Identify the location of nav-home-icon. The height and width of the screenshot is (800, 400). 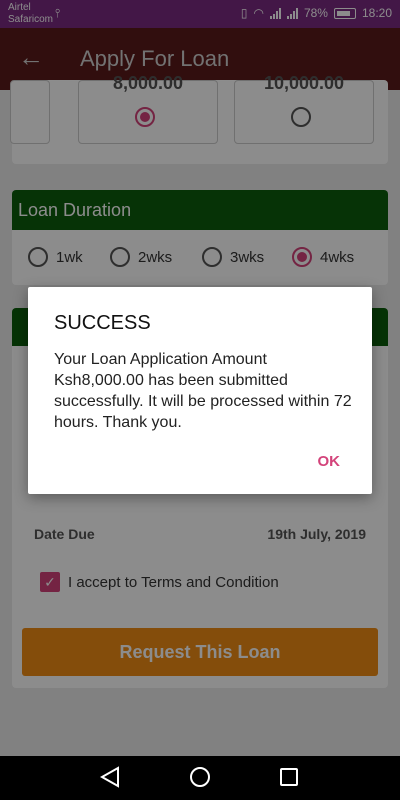
(200, 777).